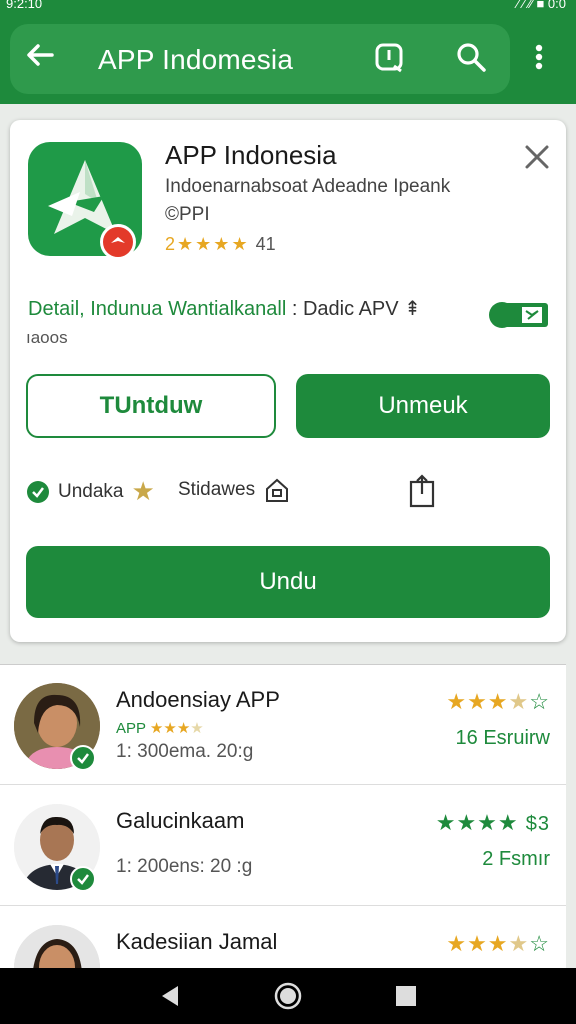 This screenshot has width=576, height=1024. Describe the element at coordinates (184, 866) in the screenshot. I see `review-meta: 1: 200ens: 20 :g` at that location.